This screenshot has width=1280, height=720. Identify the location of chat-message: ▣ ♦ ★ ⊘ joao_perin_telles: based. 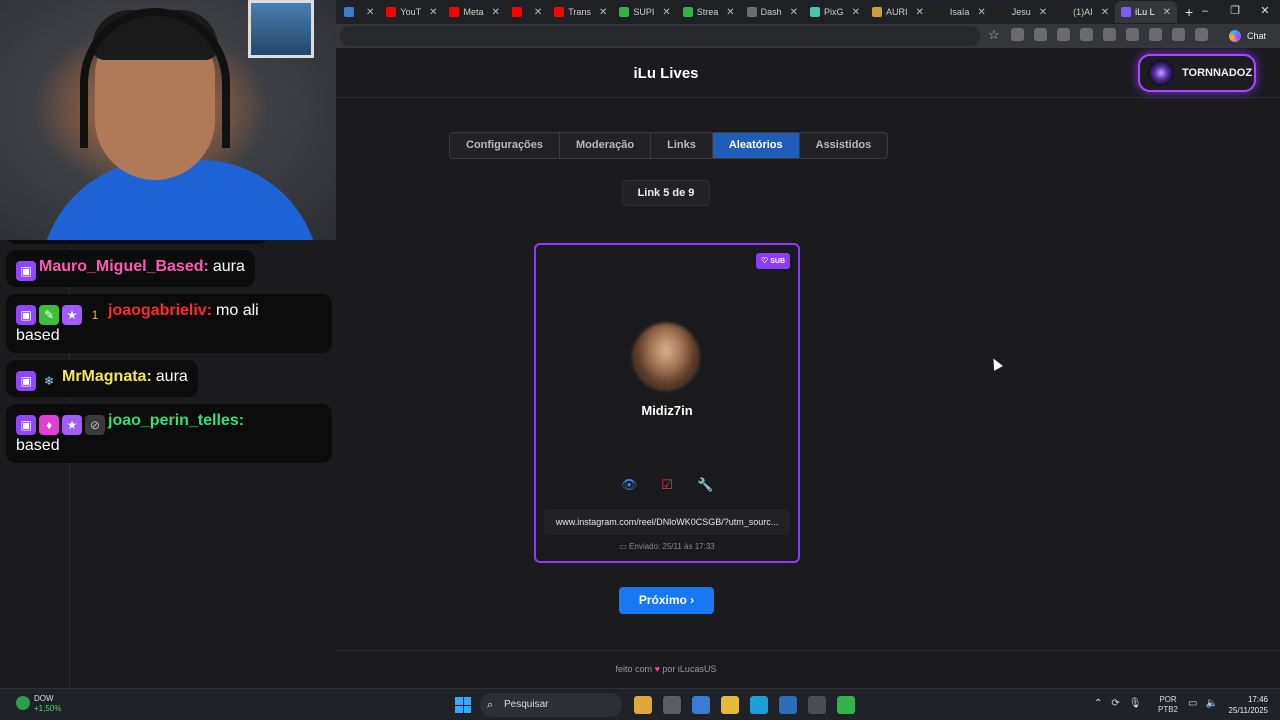
(169, 433).